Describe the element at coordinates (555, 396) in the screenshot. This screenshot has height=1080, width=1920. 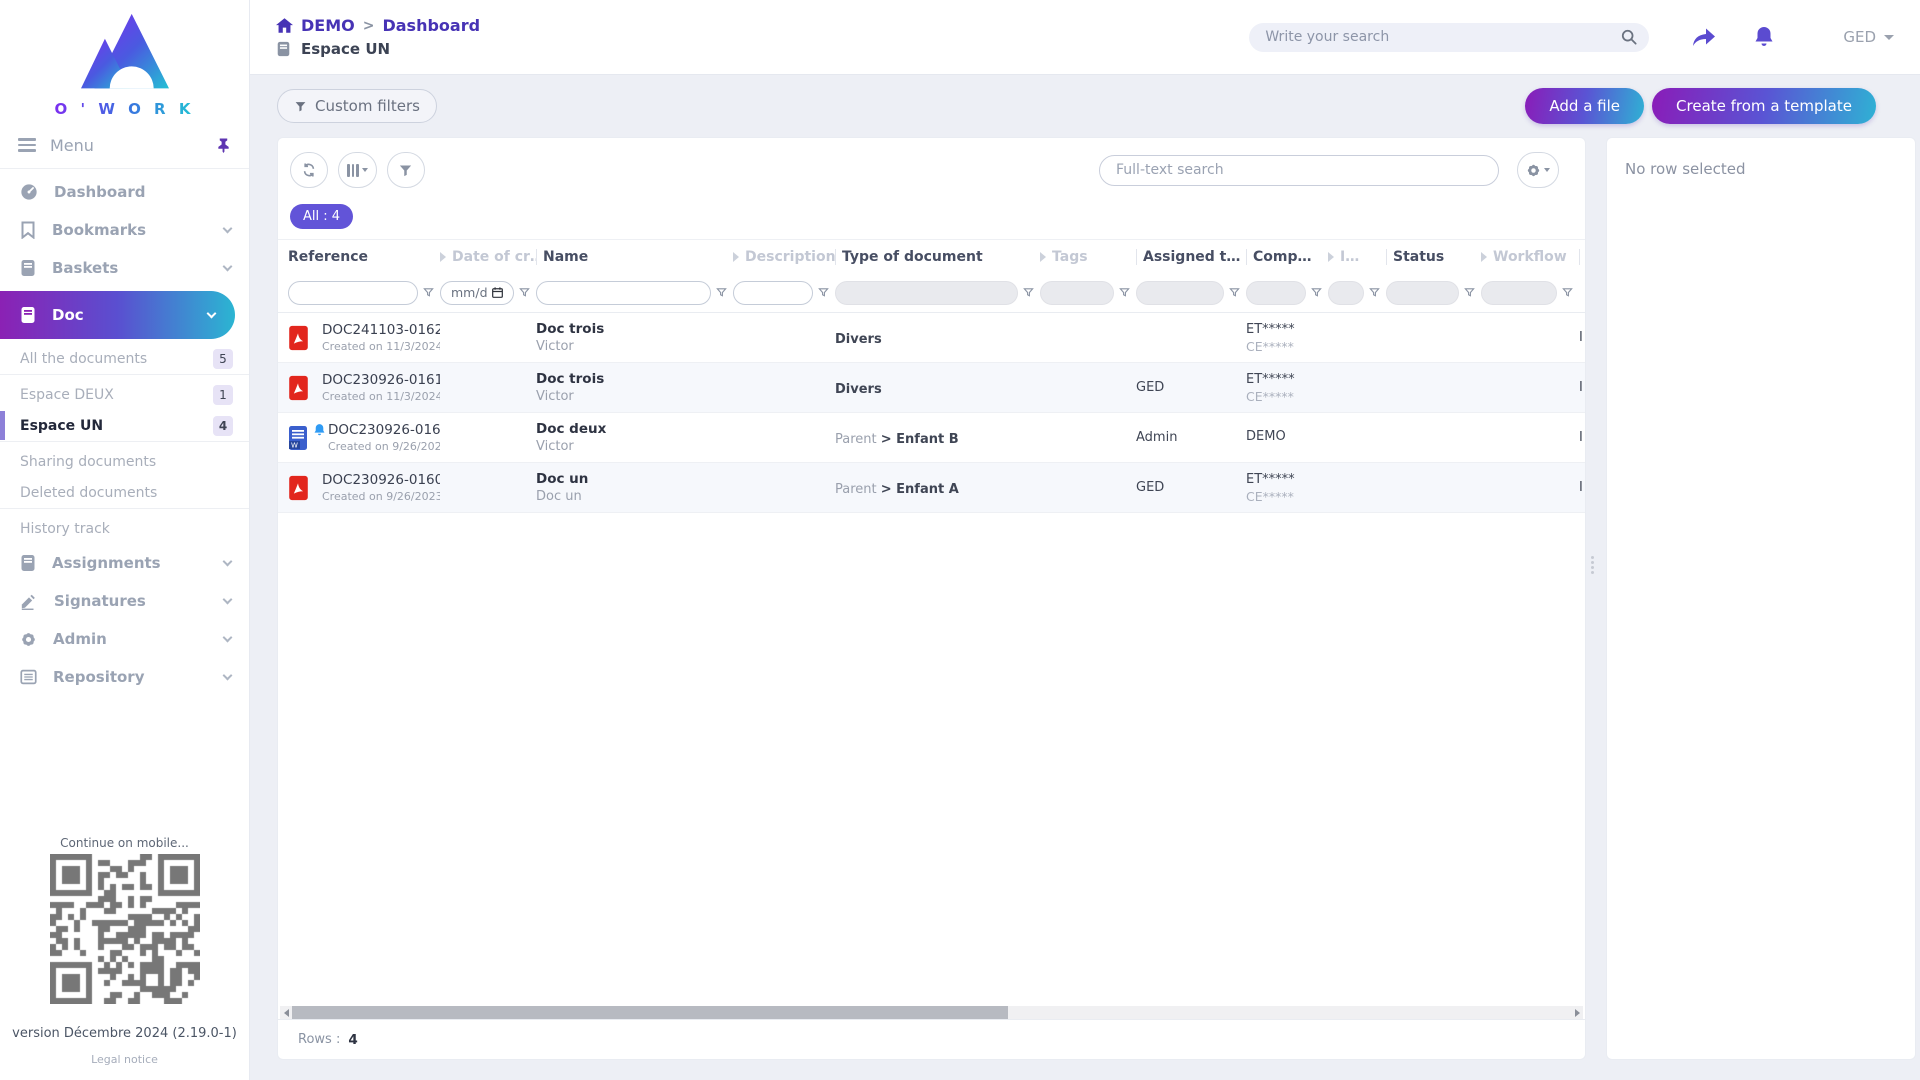
I see `doc-subtitle: Victor` at that location.